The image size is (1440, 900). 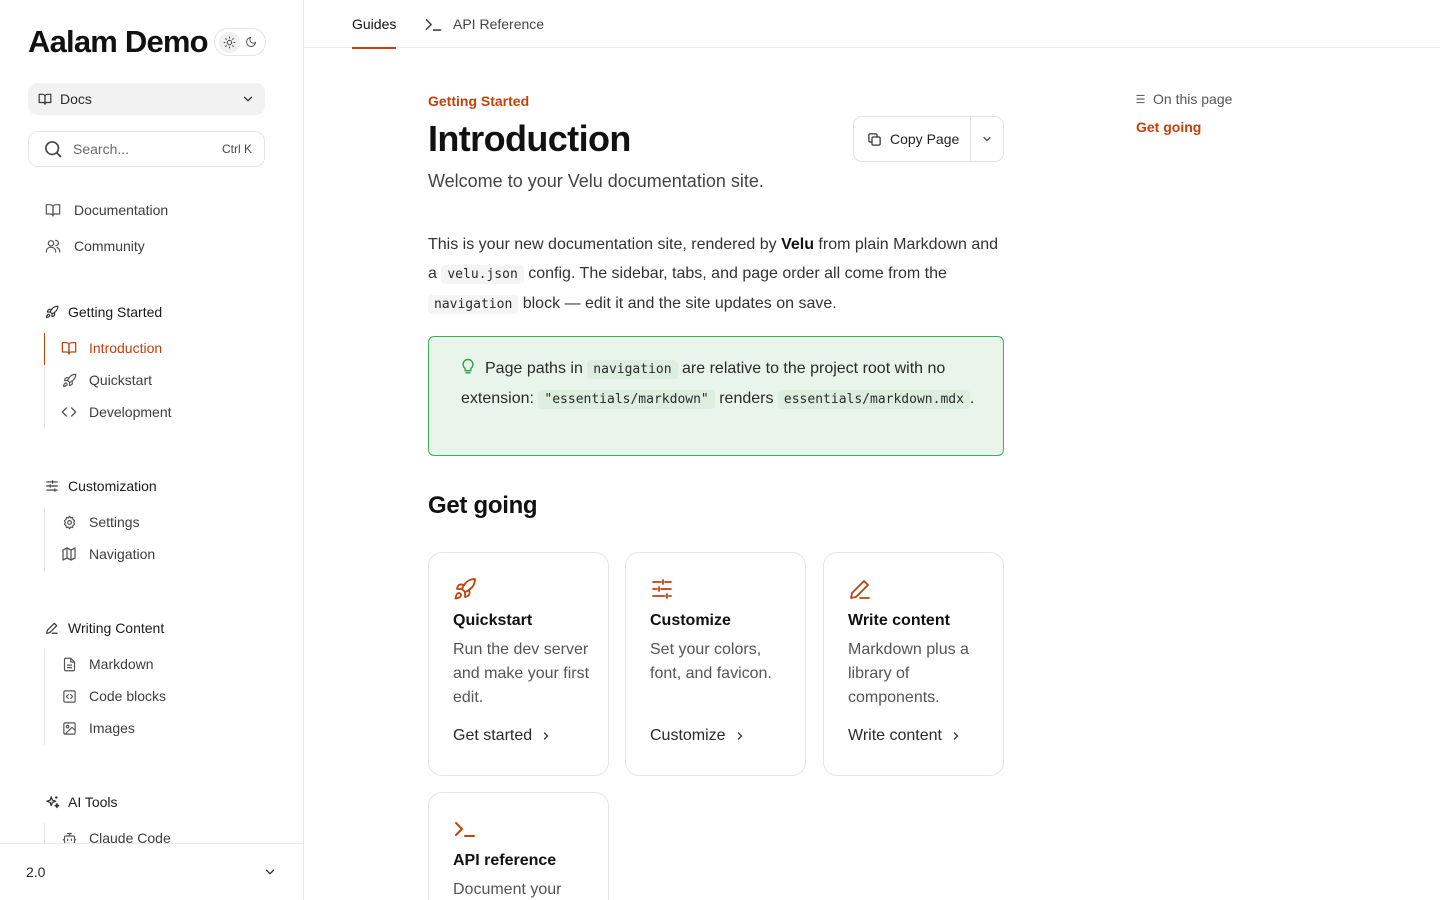 I want to click on copy-page-button: Copy Page, so click(x=912, y=139).